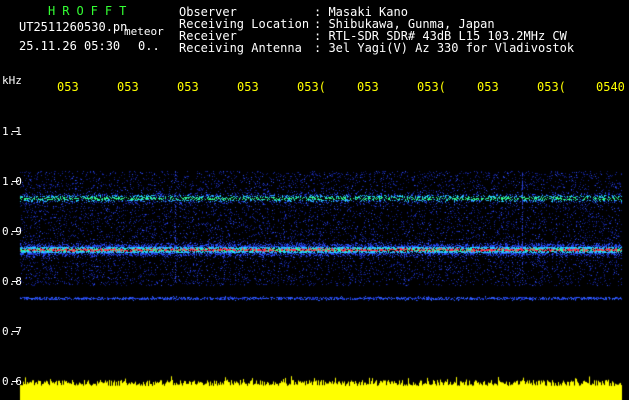  Describe the element at coordinates (91, 11) in the screenshot. I see `station-code: HROFFT` at that location.